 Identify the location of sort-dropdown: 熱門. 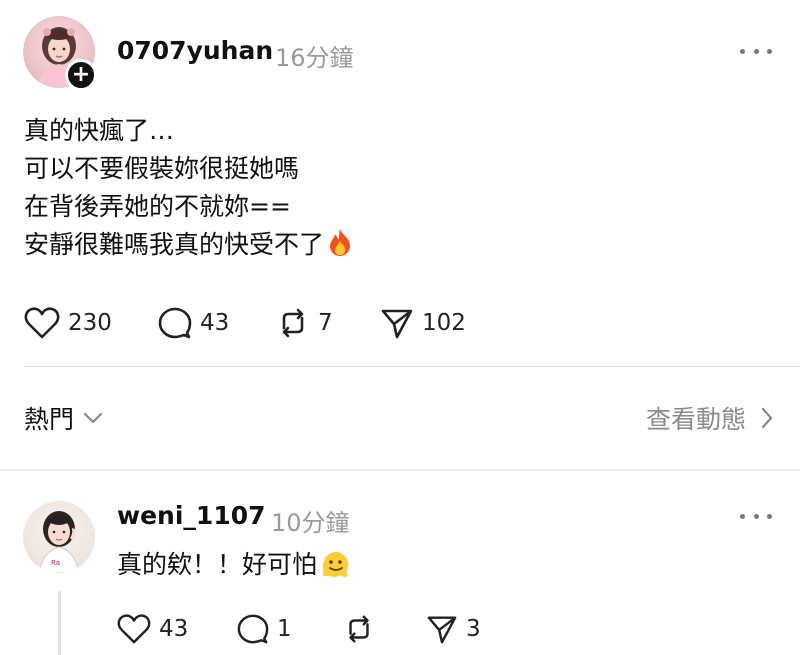
(64, 418).